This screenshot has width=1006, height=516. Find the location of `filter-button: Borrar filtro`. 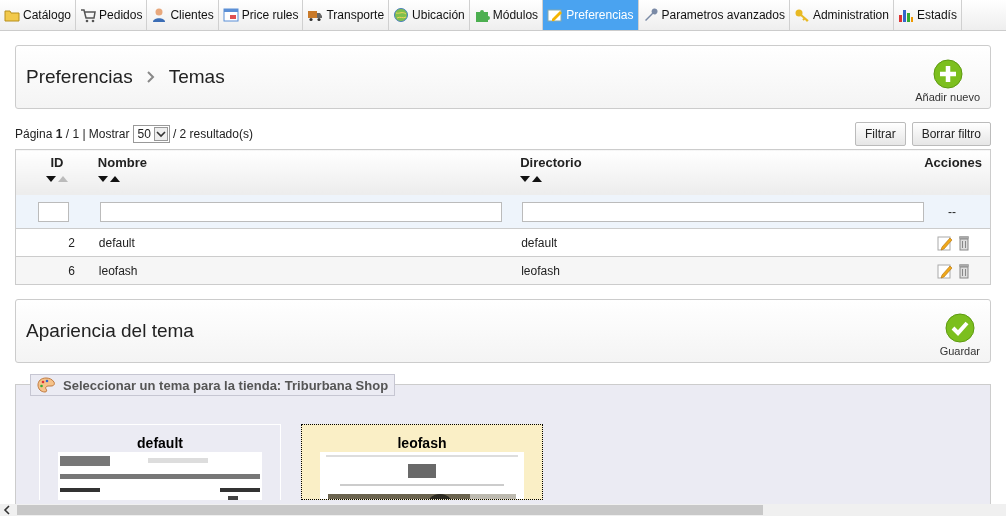

filter-button: Borrar filtro is located at coordinates (951, 134).